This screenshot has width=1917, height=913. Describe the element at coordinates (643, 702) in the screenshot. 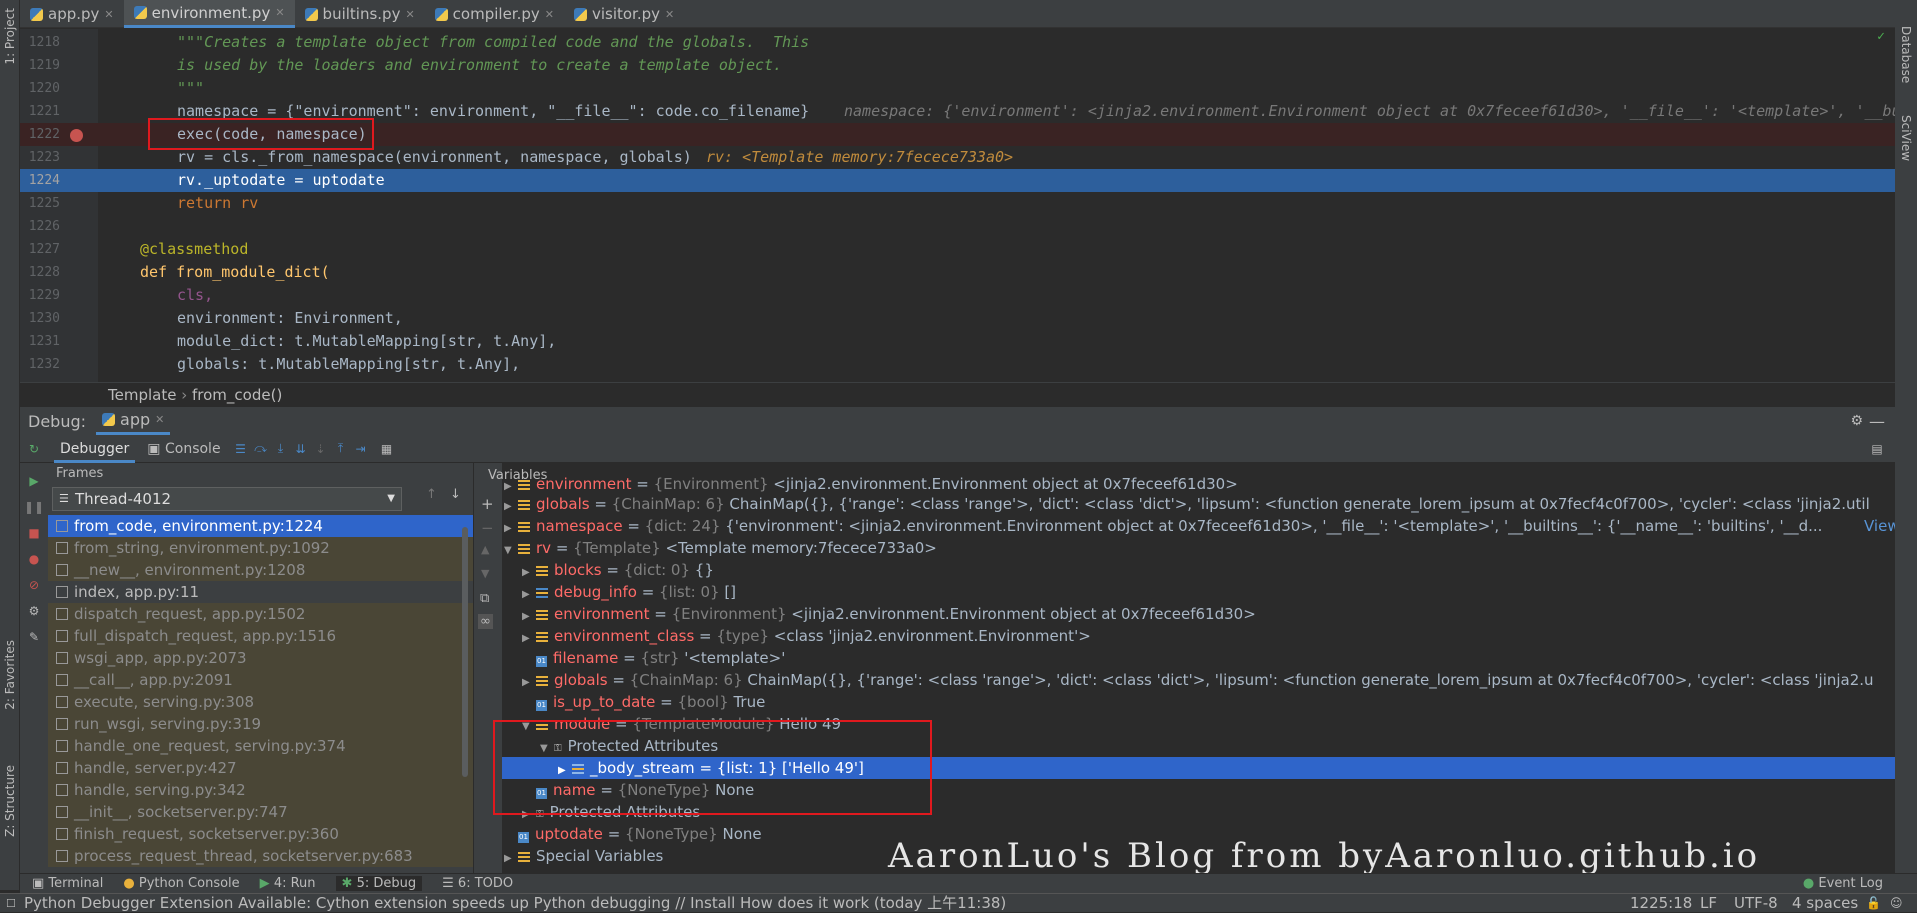

I see `variable-row: 01 is_up_to_date = {bool} True` at that location.